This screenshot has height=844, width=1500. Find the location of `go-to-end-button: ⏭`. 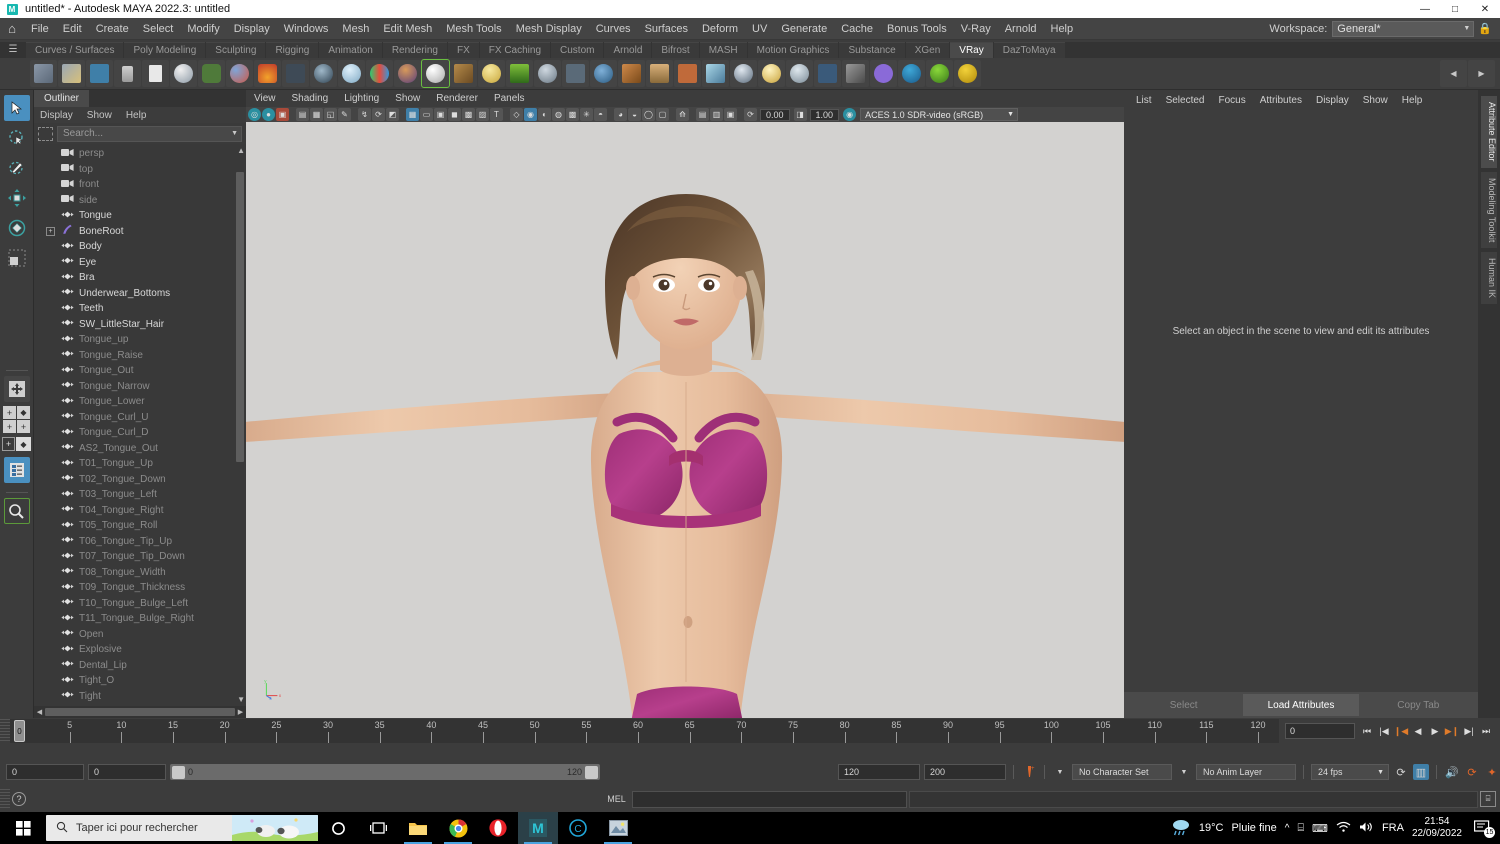

go-to-end-button: ⏭ is located at coordinates (1486, 731).